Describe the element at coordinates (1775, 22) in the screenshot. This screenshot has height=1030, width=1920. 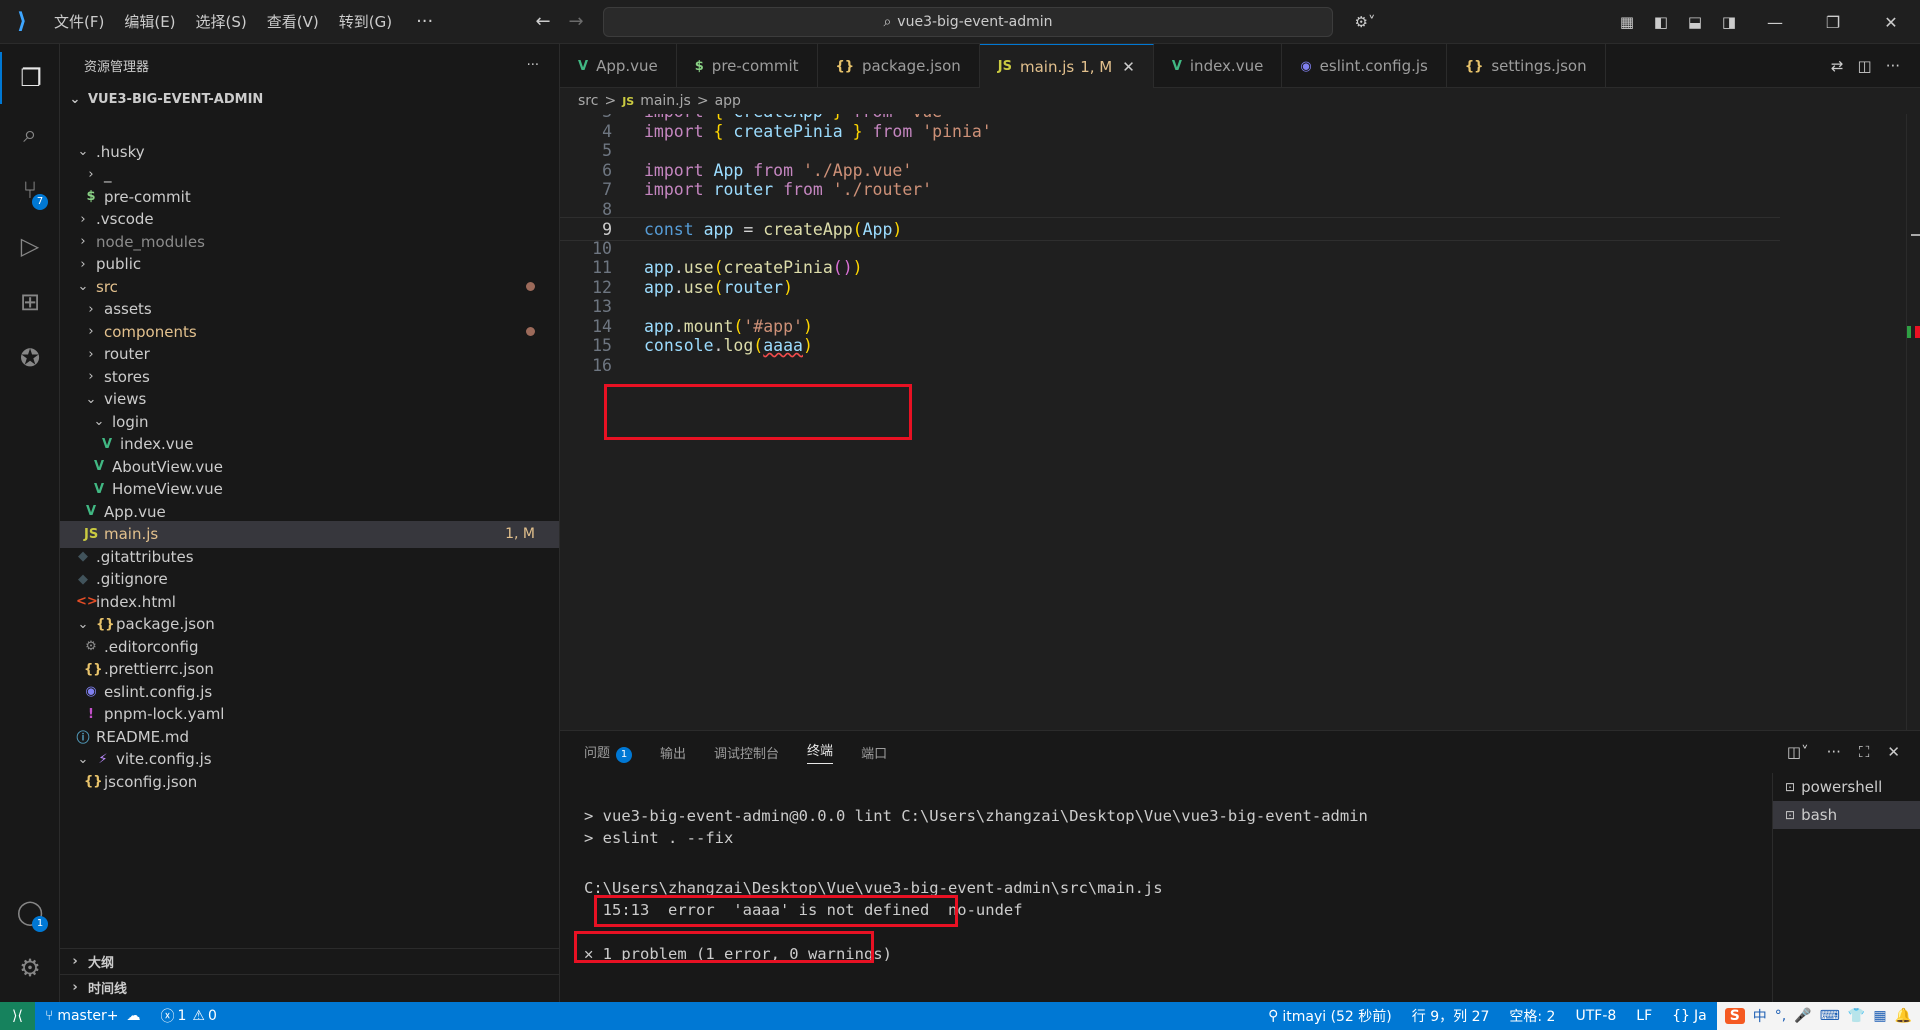
I see `minimize-icon: —` at that location.